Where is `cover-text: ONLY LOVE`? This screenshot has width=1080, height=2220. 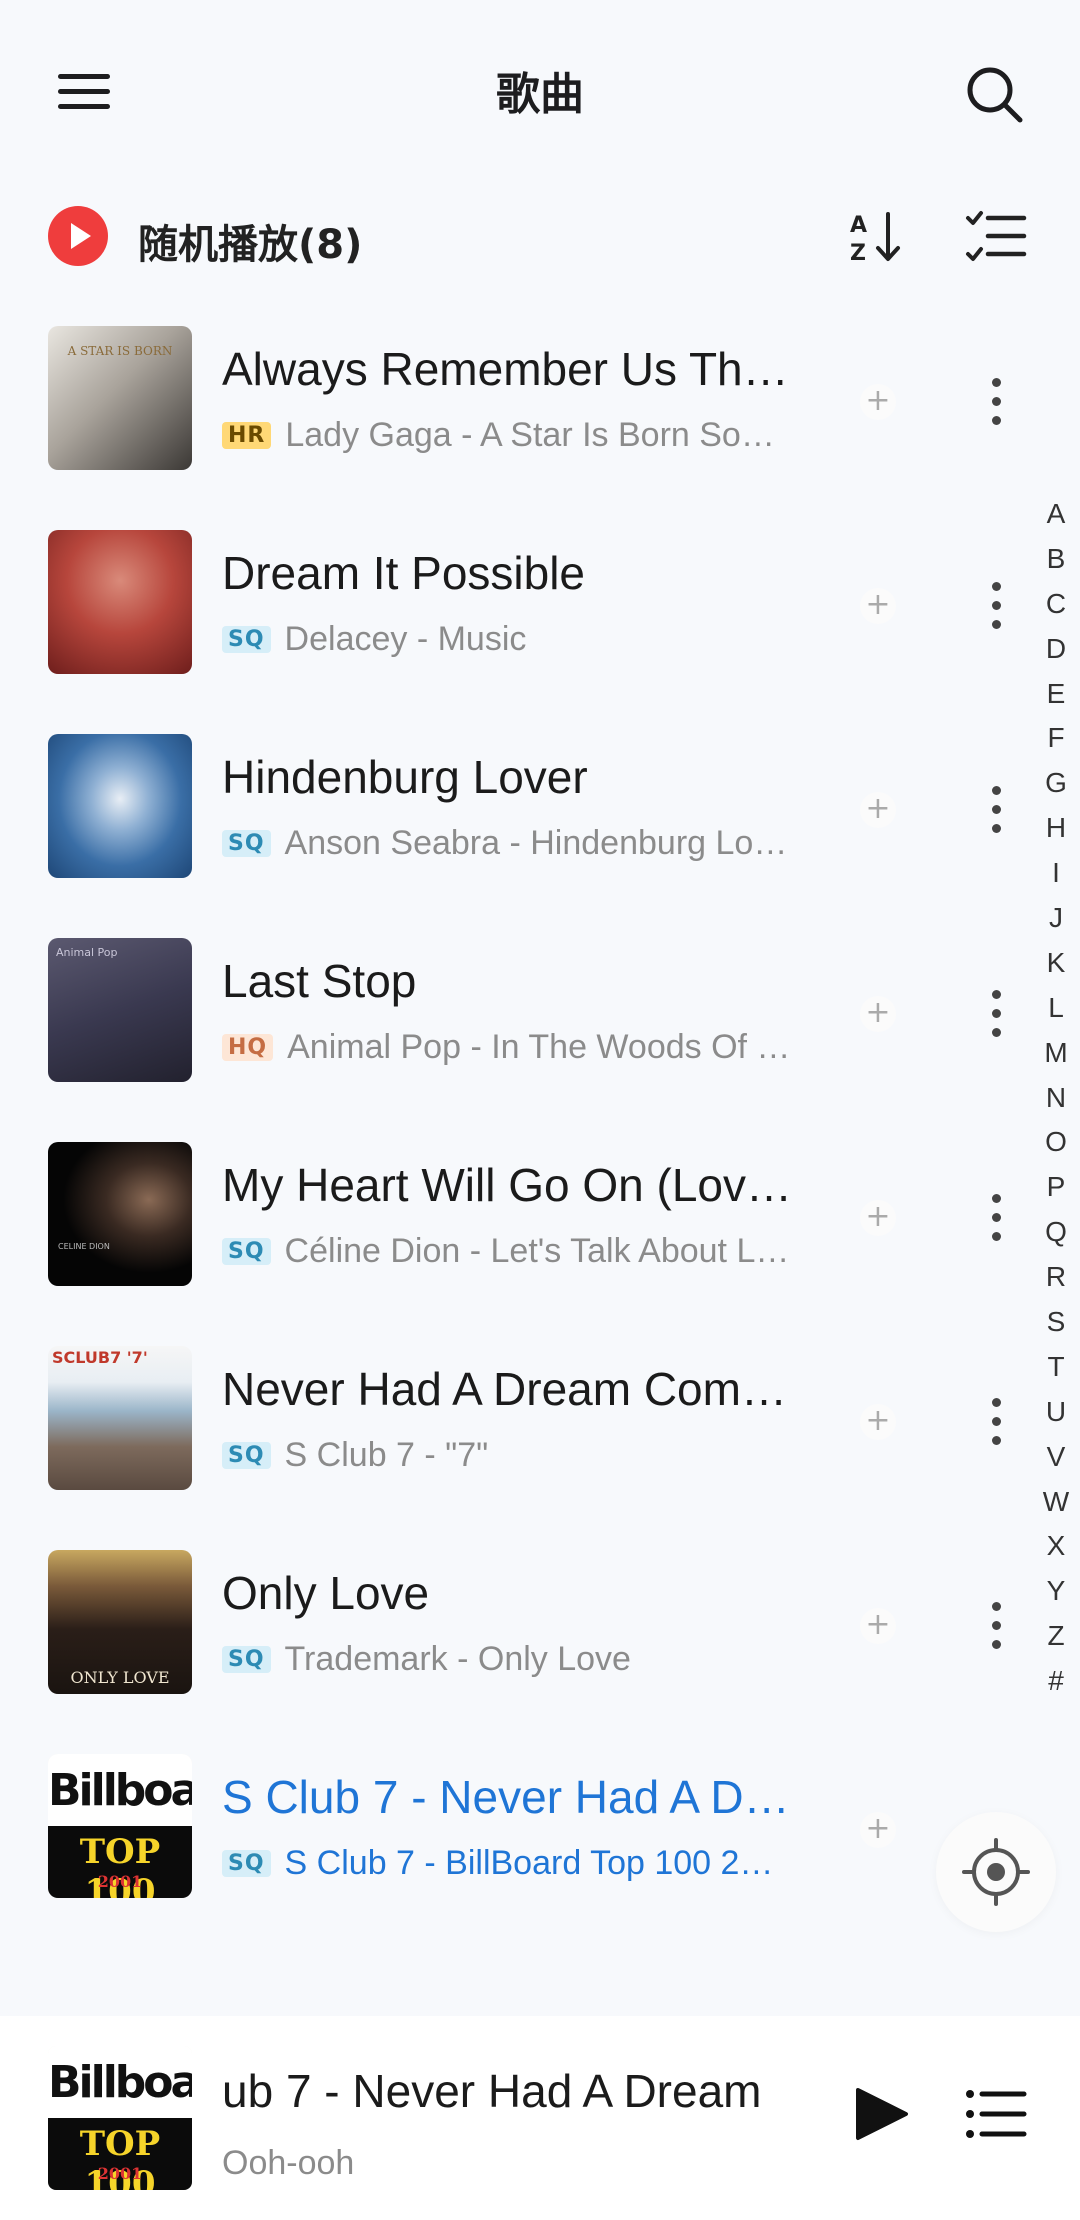
cover-text: ONLY LOVE is located at coordinates (120, 1677).